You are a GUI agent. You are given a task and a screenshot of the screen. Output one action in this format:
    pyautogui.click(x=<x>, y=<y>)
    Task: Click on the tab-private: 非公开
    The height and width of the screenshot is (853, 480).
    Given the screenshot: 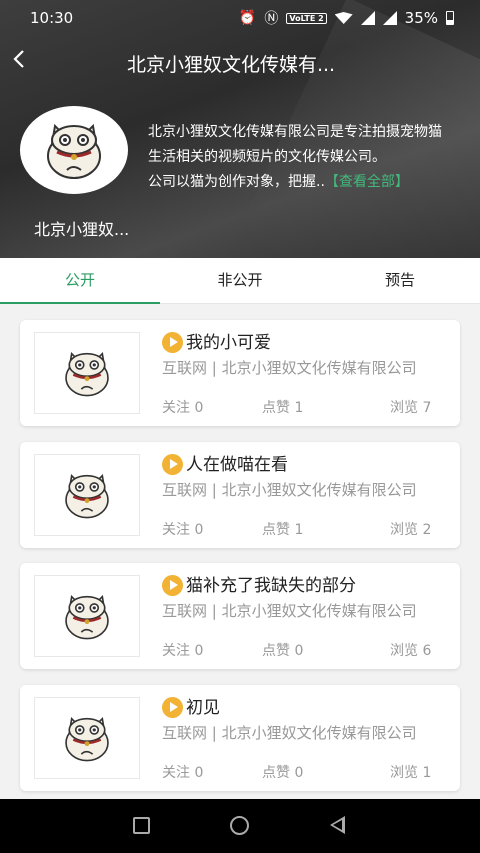 What is the action you would take?
    pyautogui.click(x=240, y=280)
    